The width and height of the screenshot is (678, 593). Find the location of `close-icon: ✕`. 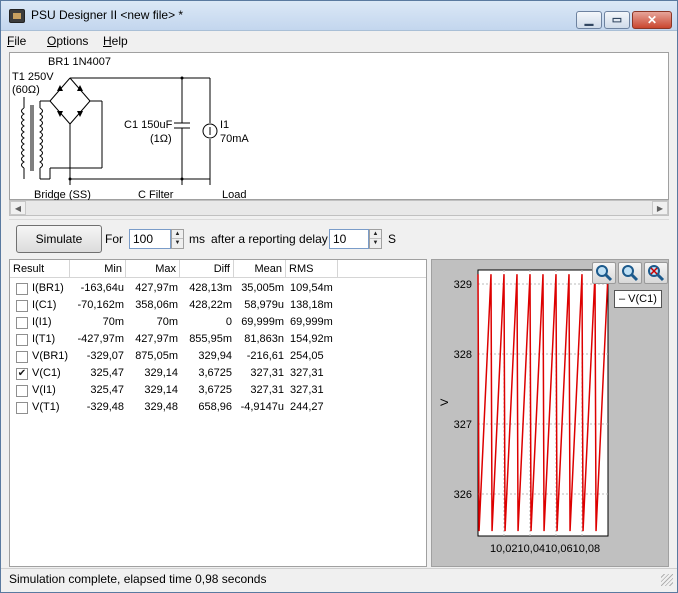

close-icon: ✕ is located at coordinates (652, 20).